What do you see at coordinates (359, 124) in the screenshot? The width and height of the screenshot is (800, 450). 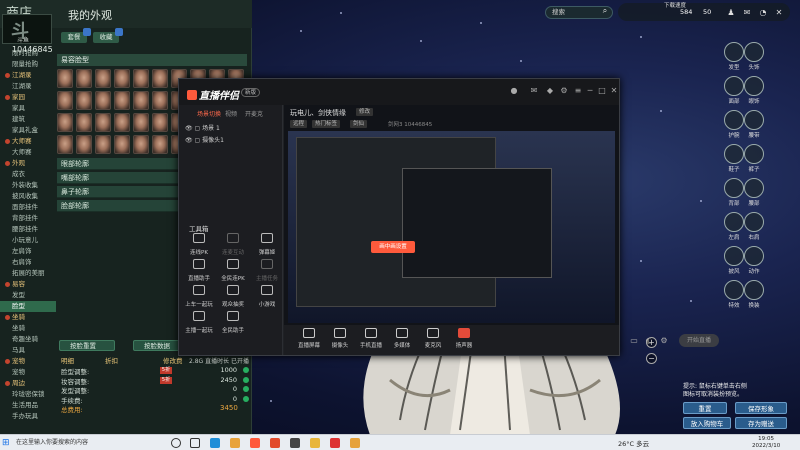 I see `tag-chip: 剑仙` at bounding box center [359, 124].